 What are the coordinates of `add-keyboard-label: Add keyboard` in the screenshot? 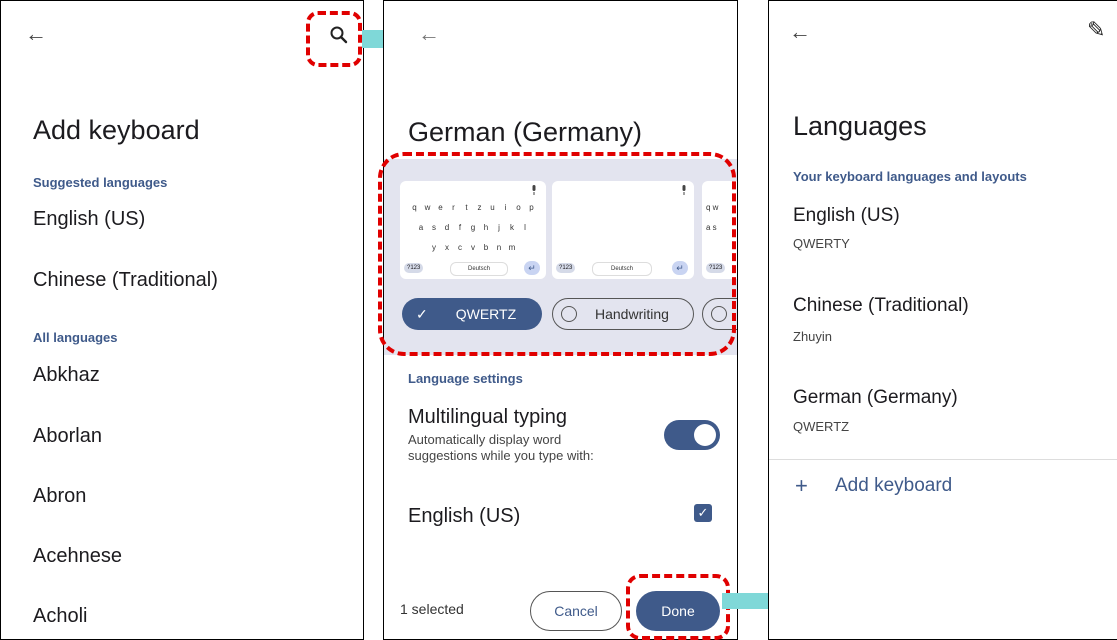 It's located at (894, 485).